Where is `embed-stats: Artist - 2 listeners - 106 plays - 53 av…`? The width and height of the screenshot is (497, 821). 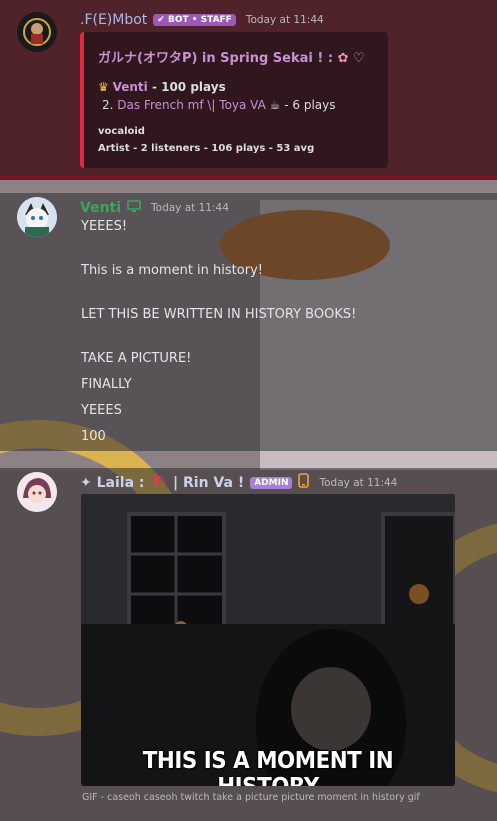 embed-stats: Artist - 2 listeners - 106 plays - 53 av… is located at coordinates (206, 148).